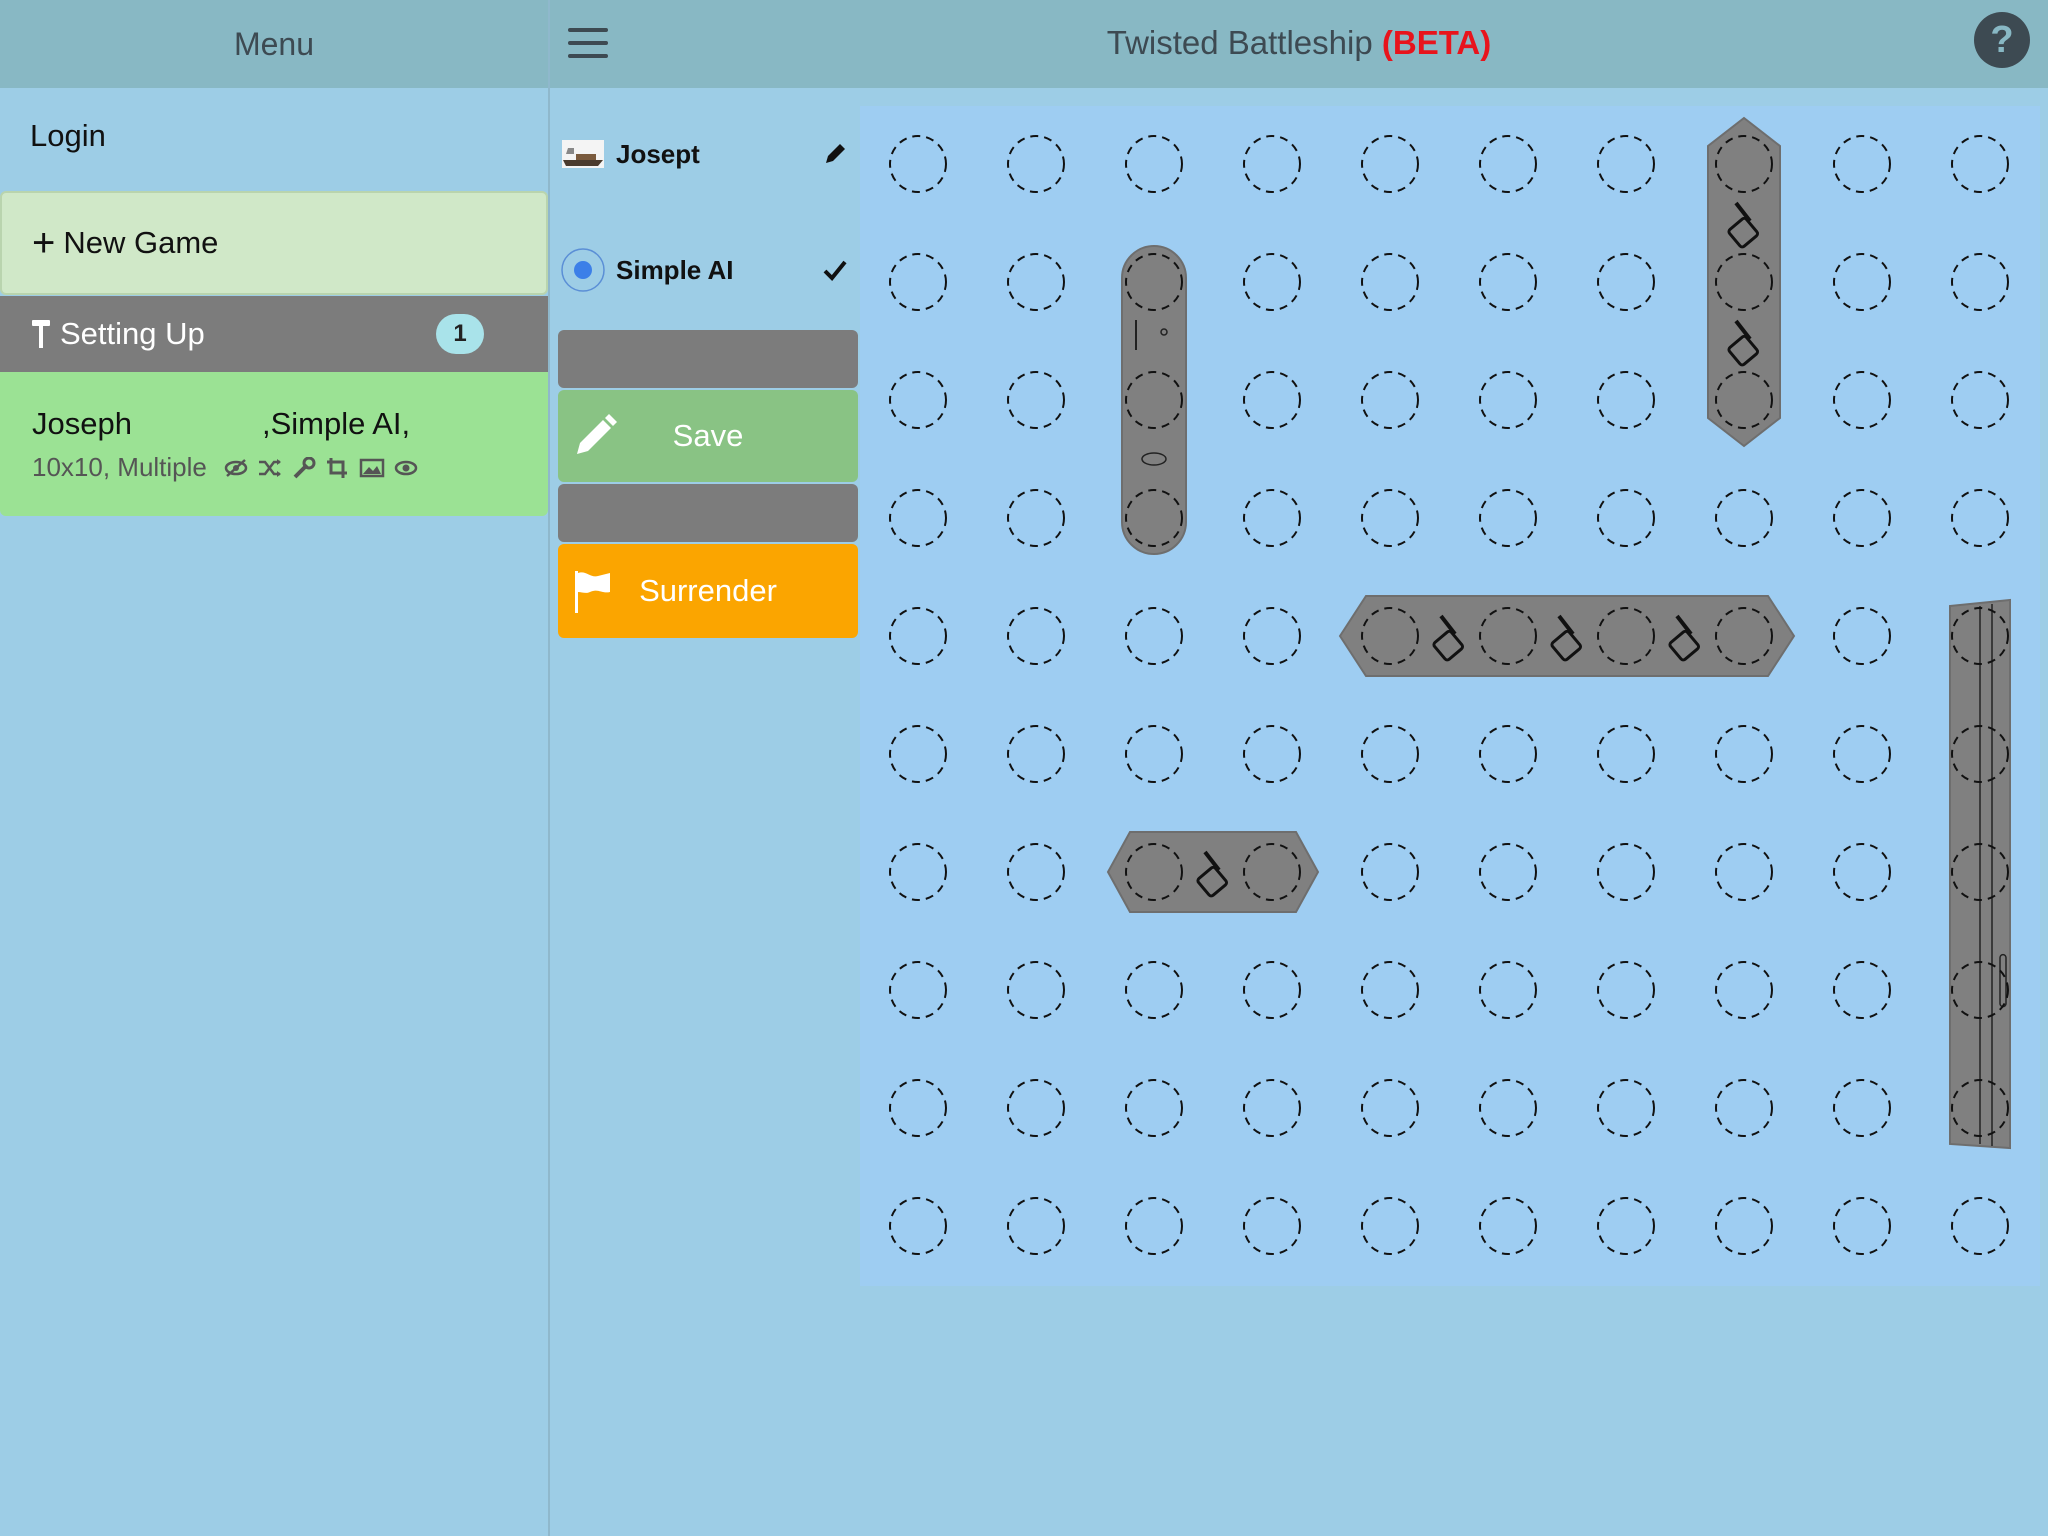 The height and width of the screenshot is (1536, 2048). Describe the element at coordinates (1213, 872) in the screenshot. I see `ship-horizontal-row7` at that location.